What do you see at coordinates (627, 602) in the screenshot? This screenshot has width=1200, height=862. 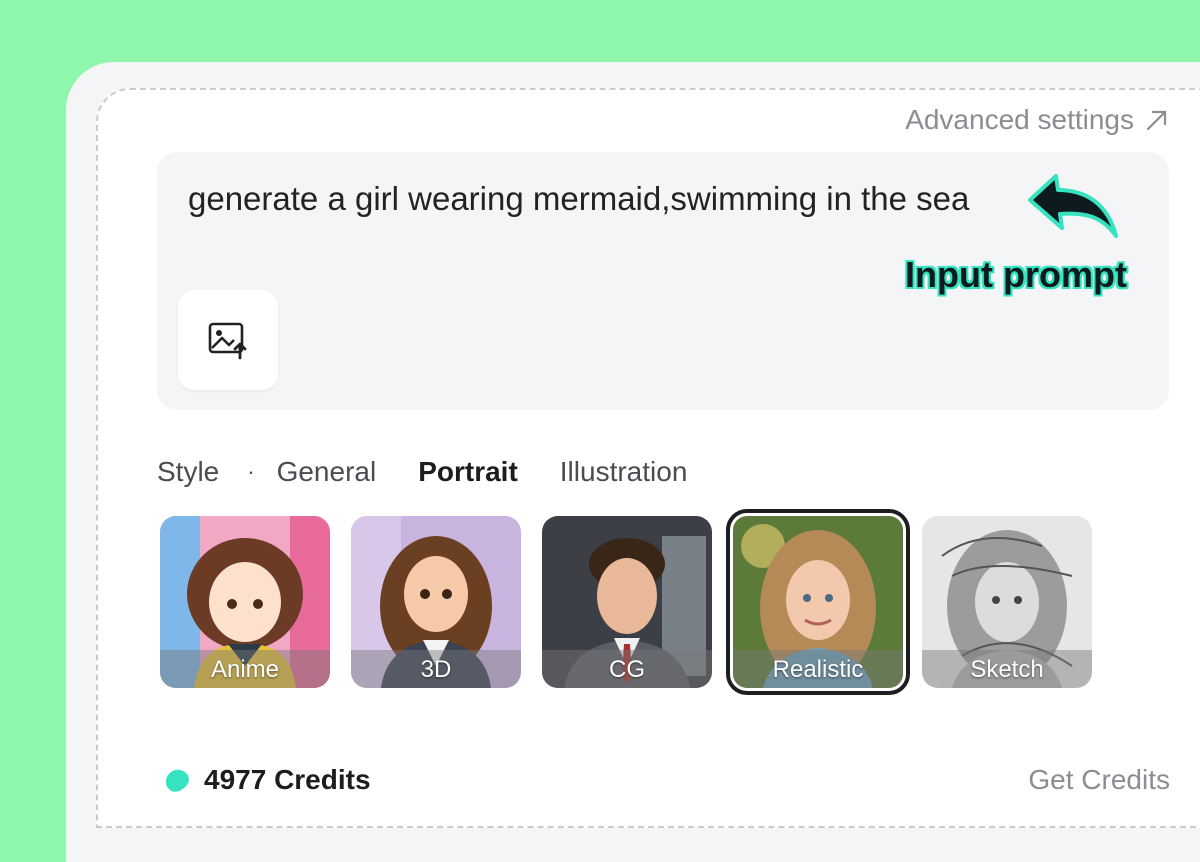 I see `style-card-cg: CG` at bounding box center [627, 602].